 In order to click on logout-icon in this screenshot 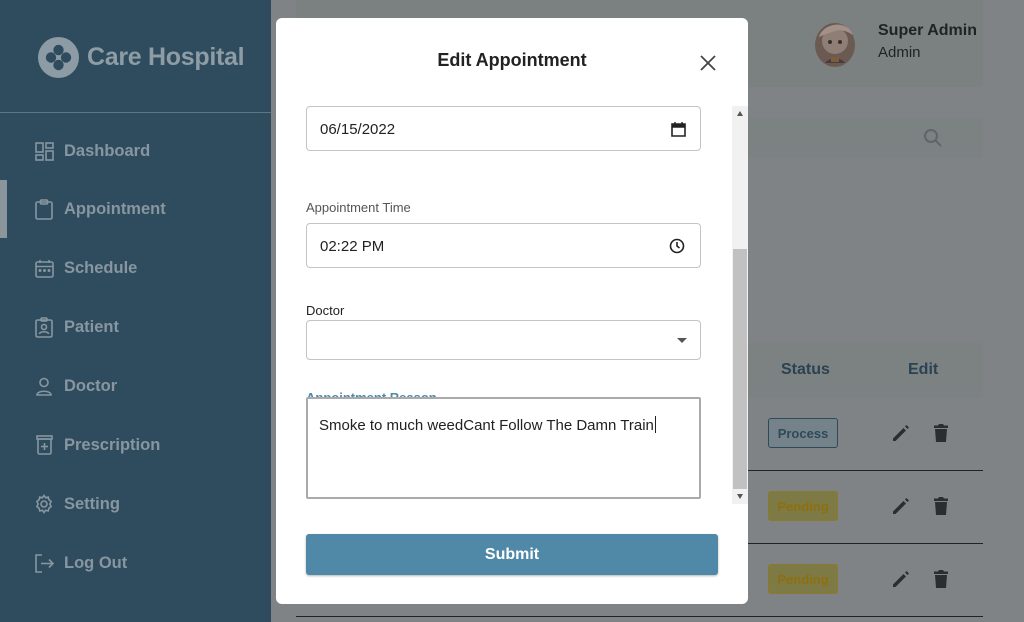, I will do `click(44, 563)`.